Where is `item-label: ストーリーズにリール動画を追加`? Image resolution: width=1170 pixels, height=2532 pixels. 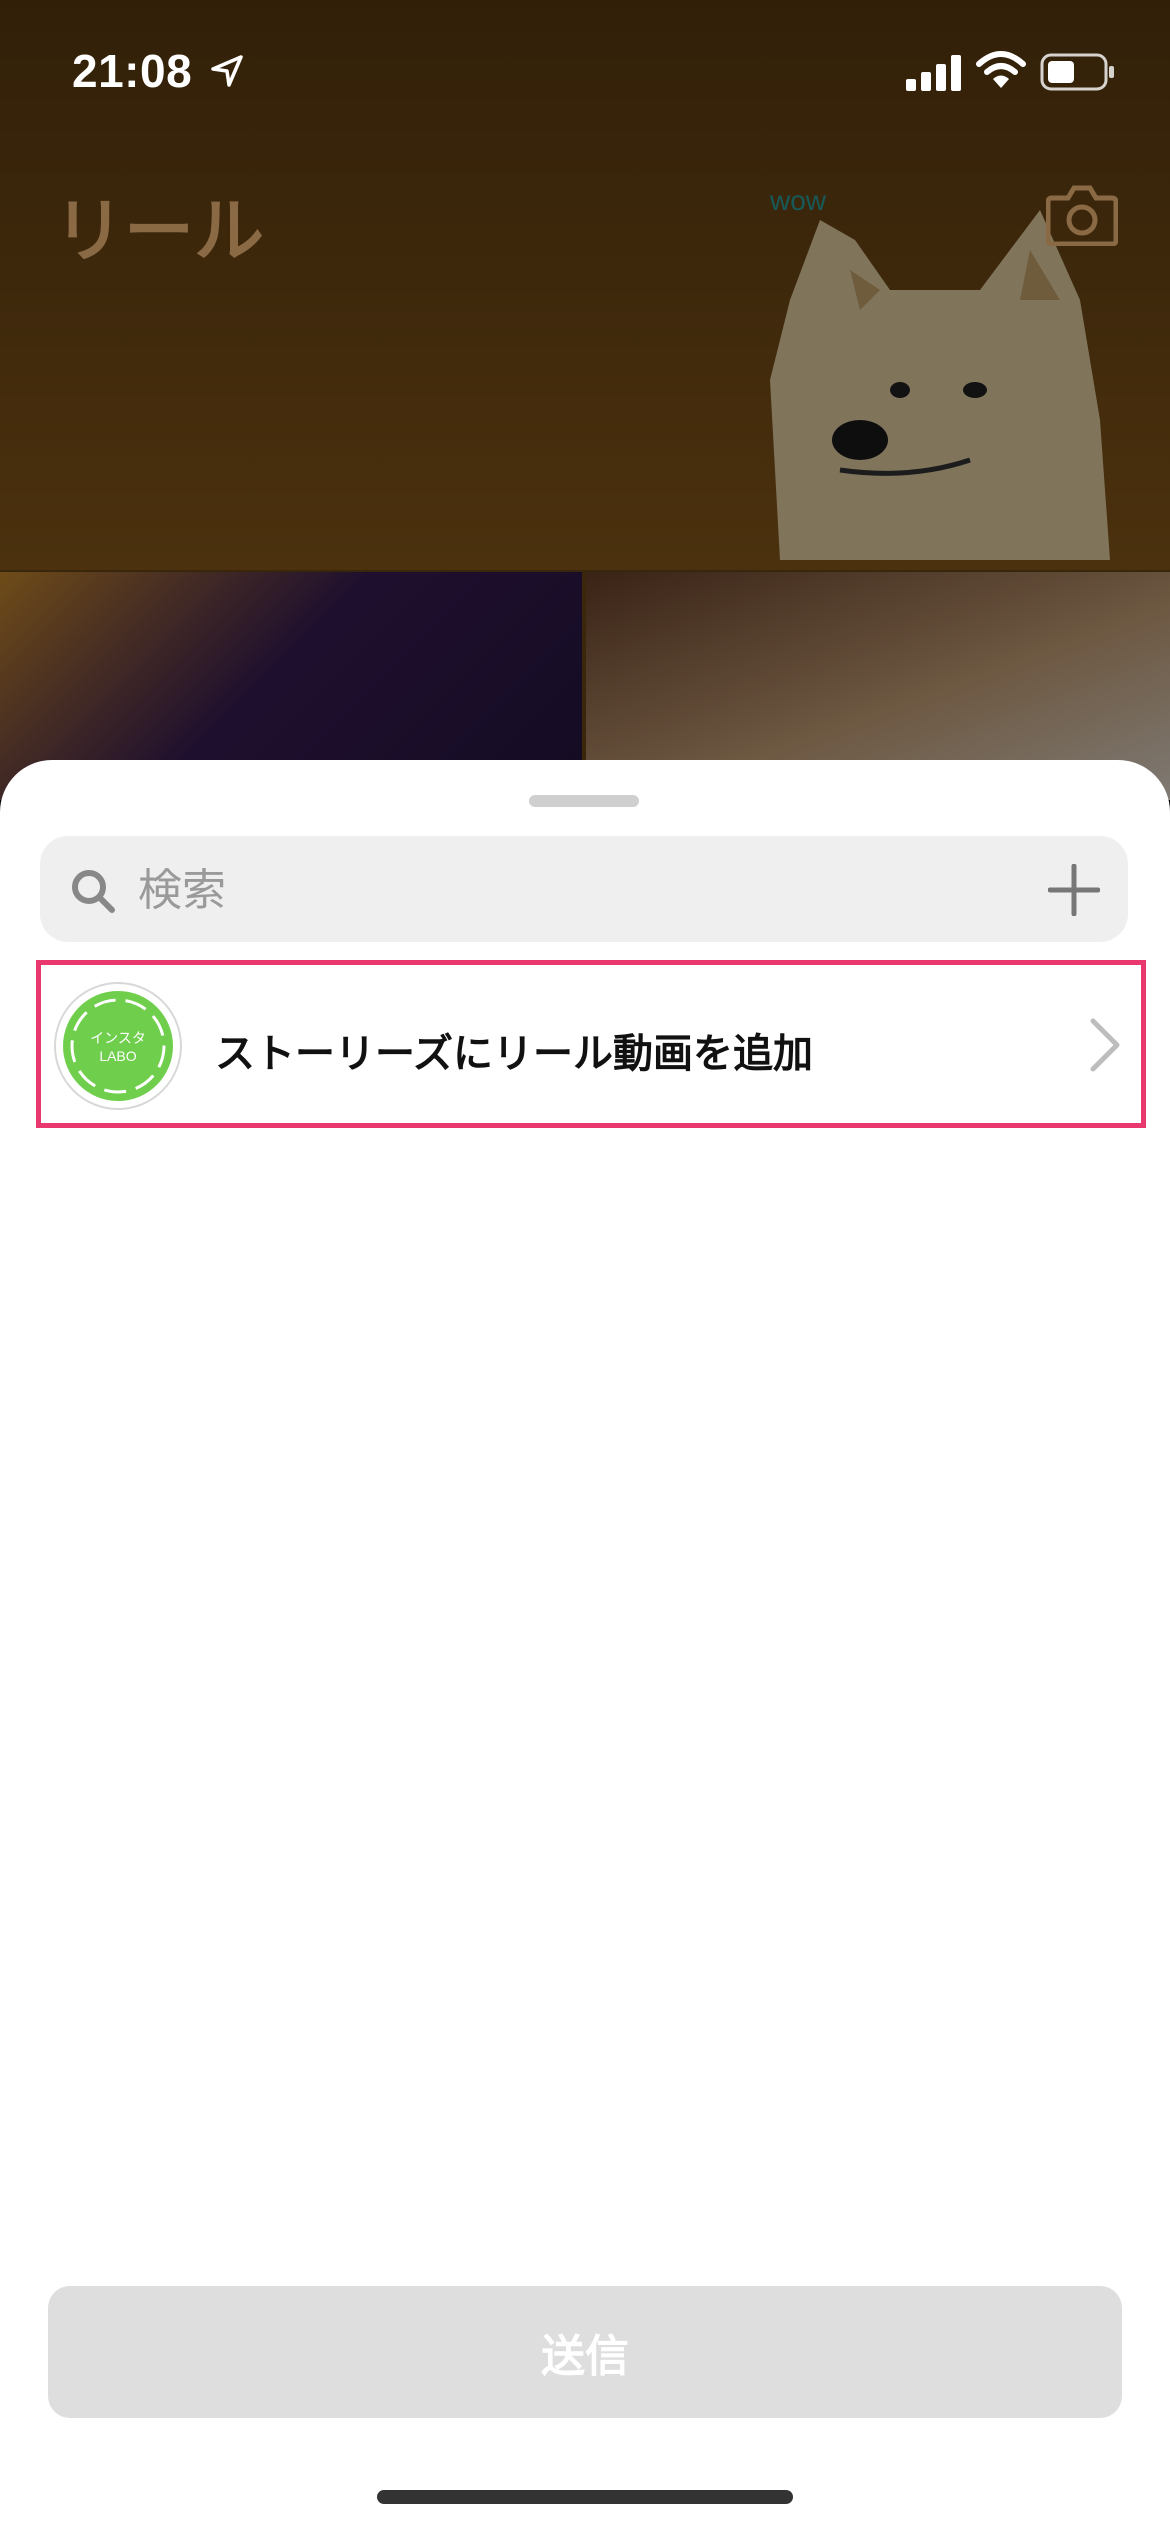 item-label: ストーリーズにリール動画を追加 is located at coordinates (514, 1054).